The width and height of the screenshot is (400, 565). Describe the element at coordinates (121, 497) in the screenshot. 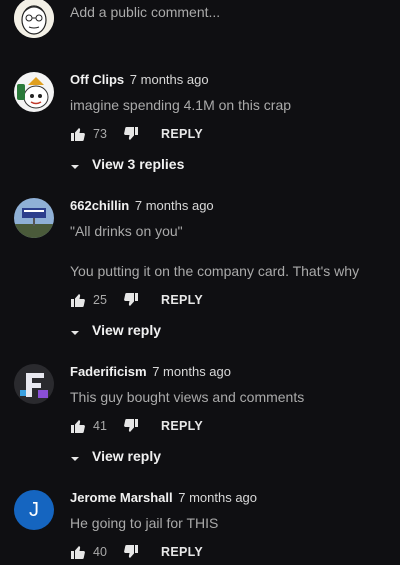

I see `comment-author: Jerome Marshall` at that location.